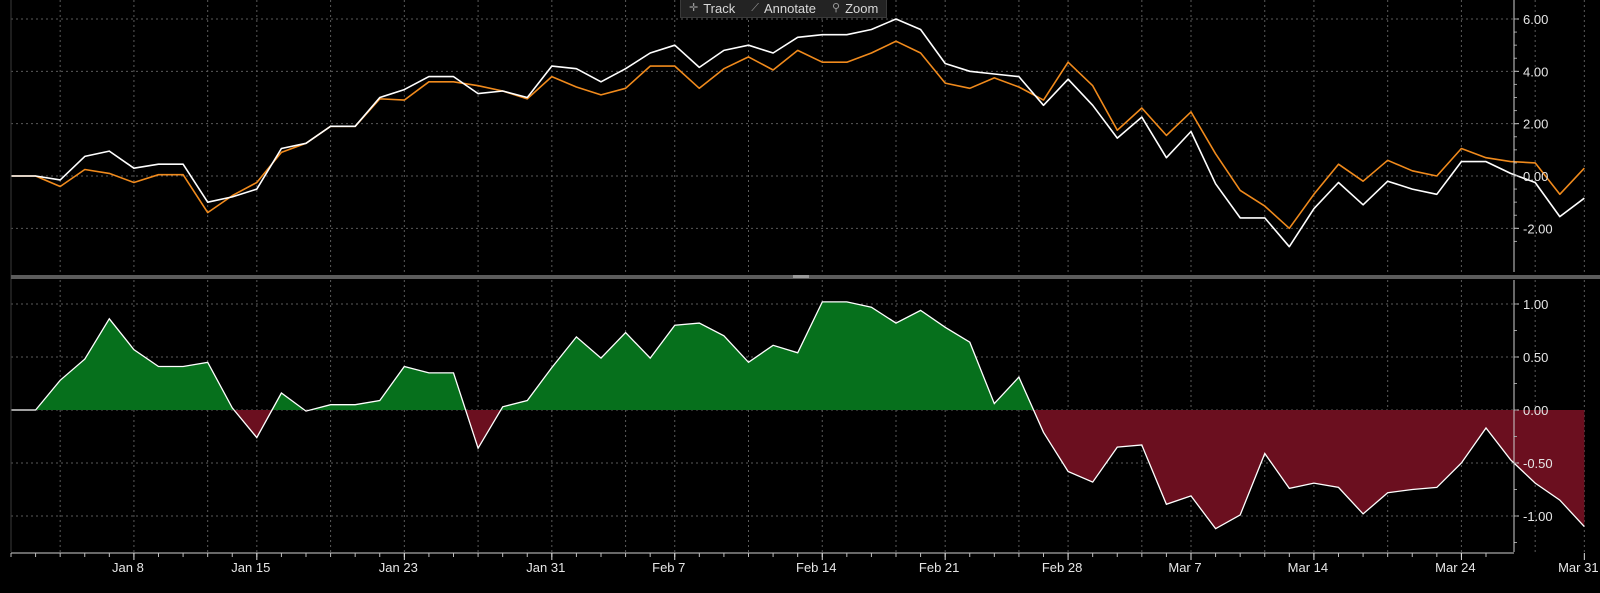 The height and width of the screenshot is (593, 1600). I want to click on x-tick-label: Feb 14, so click(816, 567).